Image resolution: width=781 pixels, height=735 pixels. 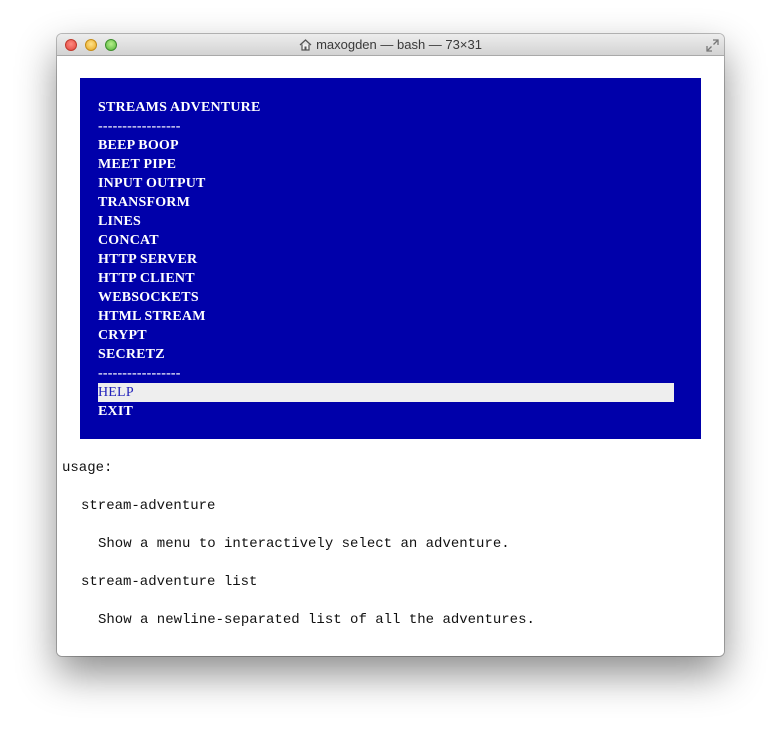 I want to click on menu-item-transform: TRANSFORM, so click(x=144, y=202).